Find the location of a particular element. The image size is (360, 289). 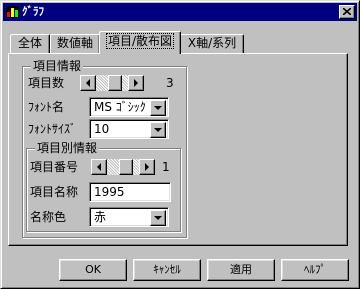

tab-label: 数値軸 is located at coordinates (74, 43).